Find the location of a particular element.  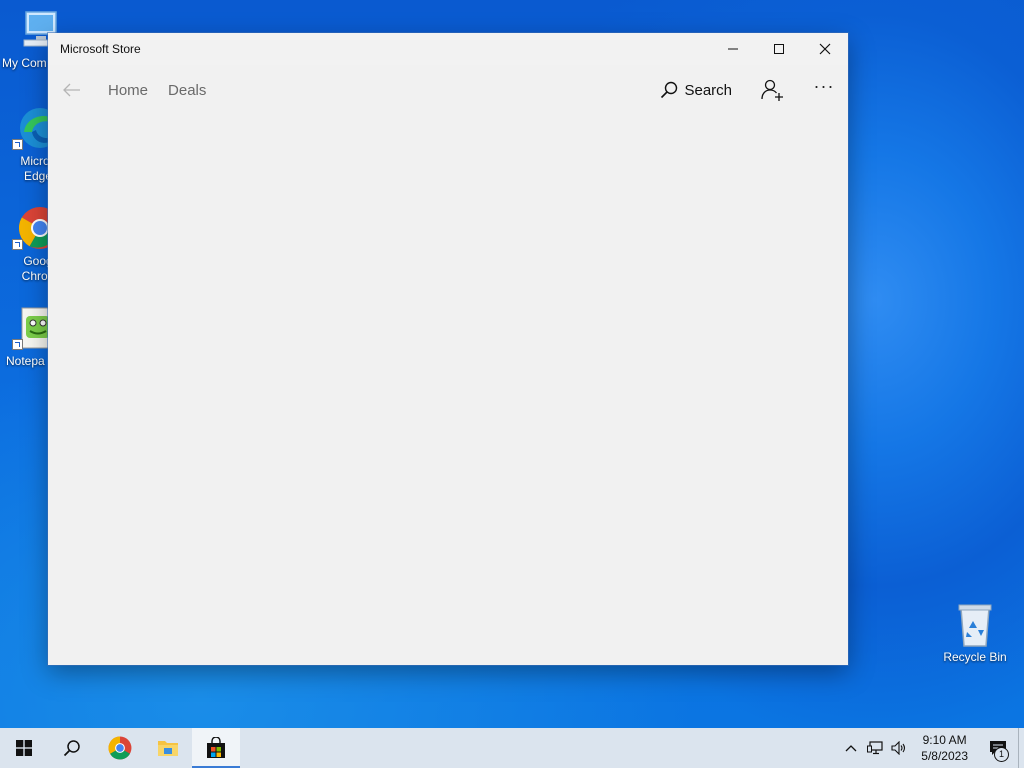

taskbar: 9:10 AM 5/8/2023 1 is located at coordinates (512, 748).